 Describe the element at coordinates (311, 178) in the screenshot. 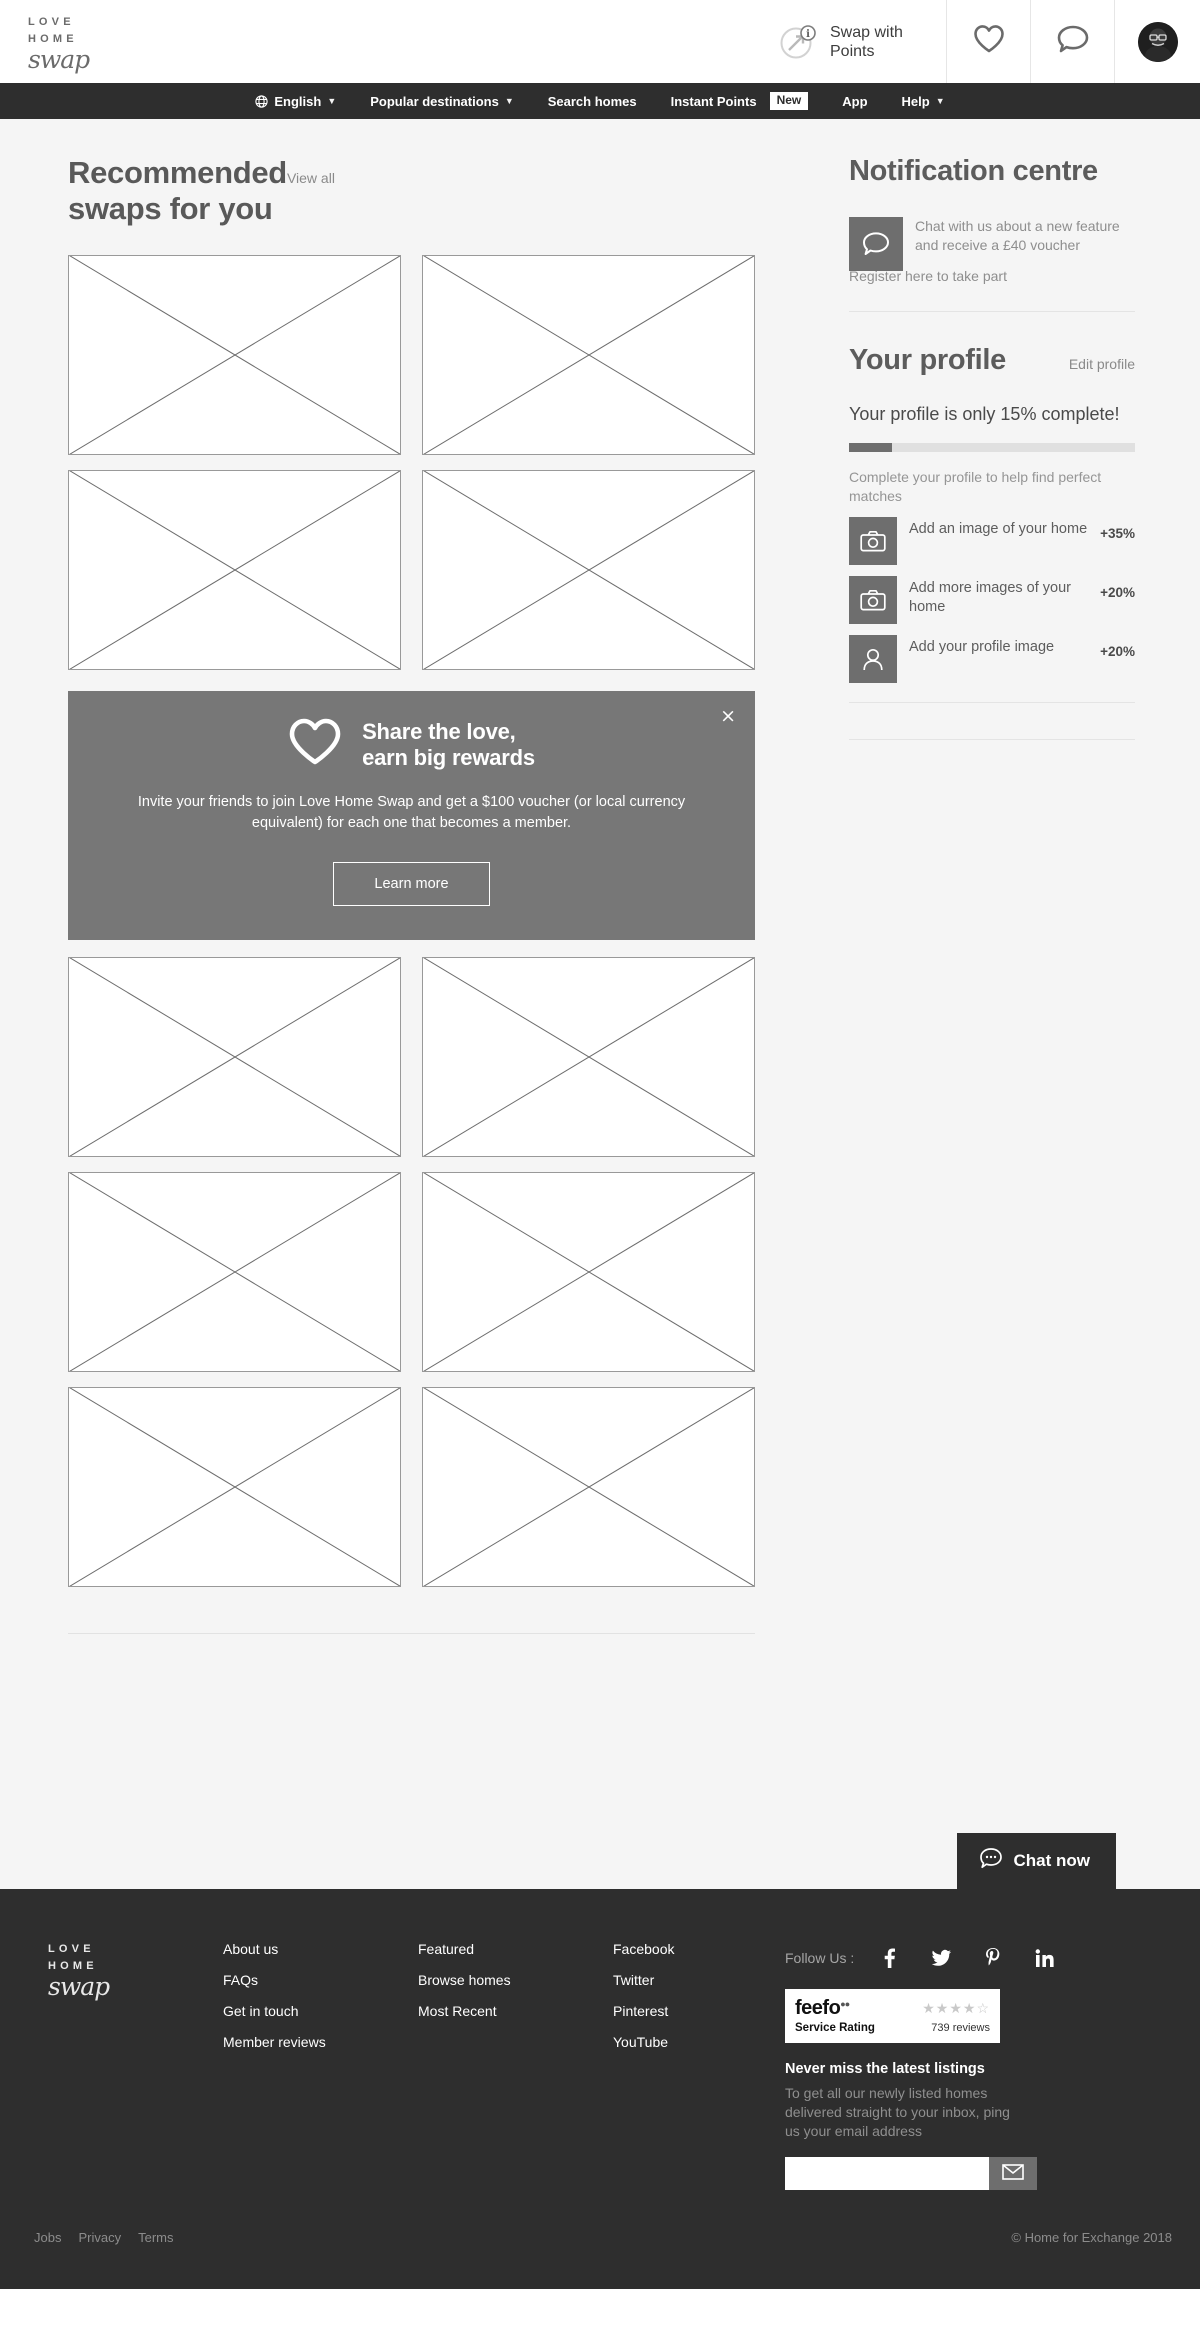

I see `view-all-link: View all` at that location.